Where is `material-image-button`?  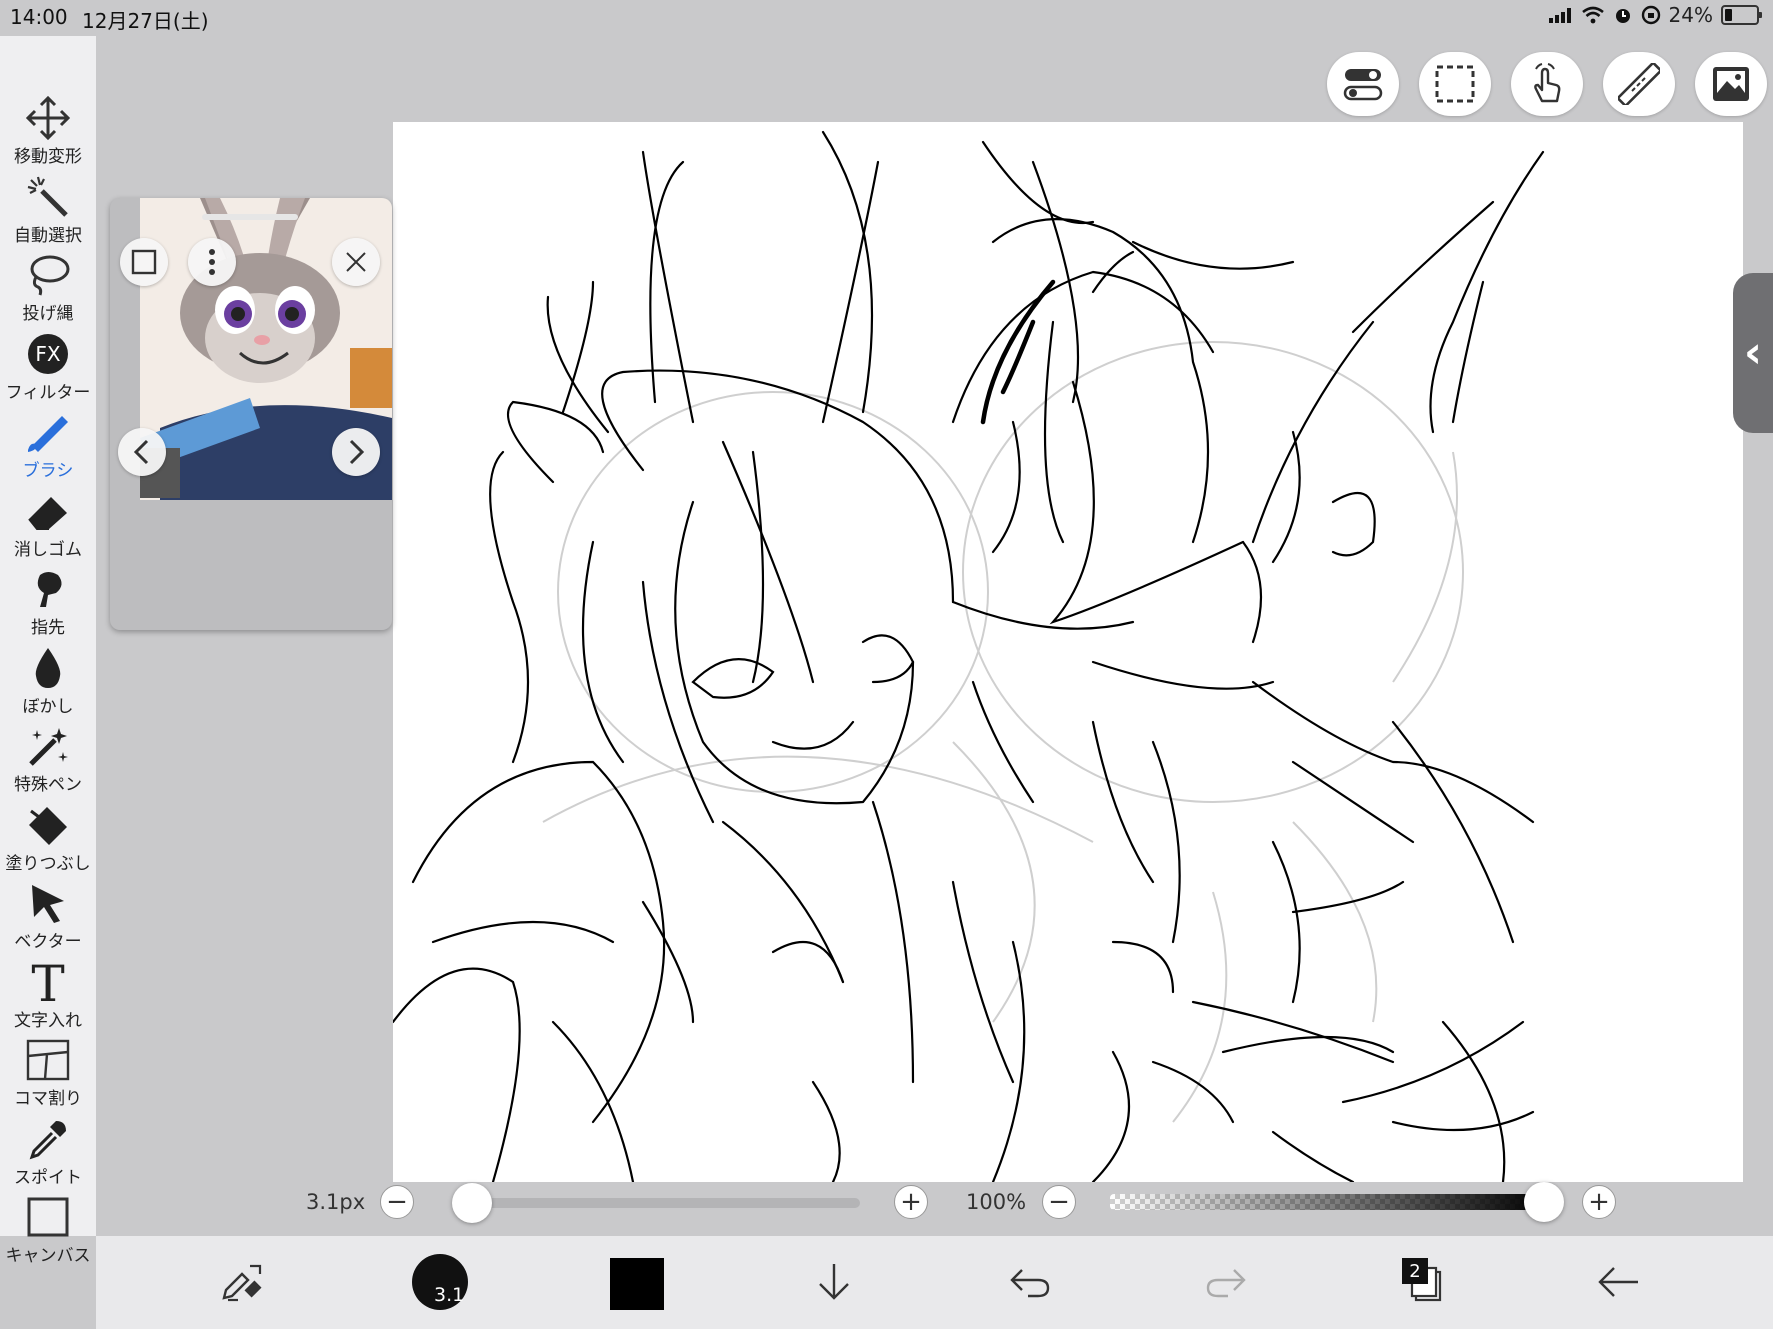
material-image-button is located at coordinates (1731, 84).